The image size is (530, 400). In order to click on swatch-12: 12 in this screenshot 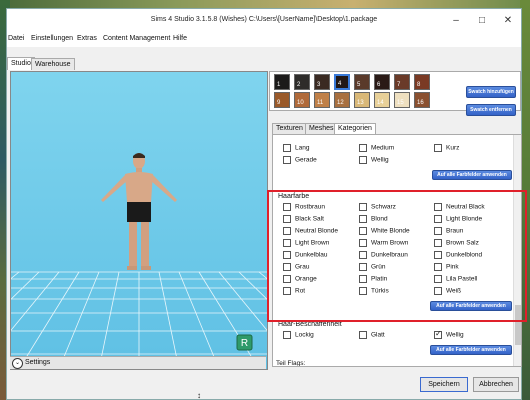, I will do `click(342, 100)`.